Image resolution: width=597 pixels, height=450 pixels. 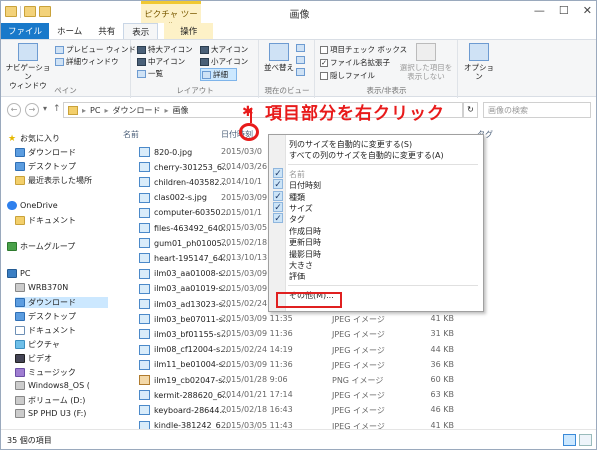 What do you see at coordinates (87, 61) in the screenshot?
I see `details-pane-button: 詳細ウィンドウ` at bounding box center [87, 61].